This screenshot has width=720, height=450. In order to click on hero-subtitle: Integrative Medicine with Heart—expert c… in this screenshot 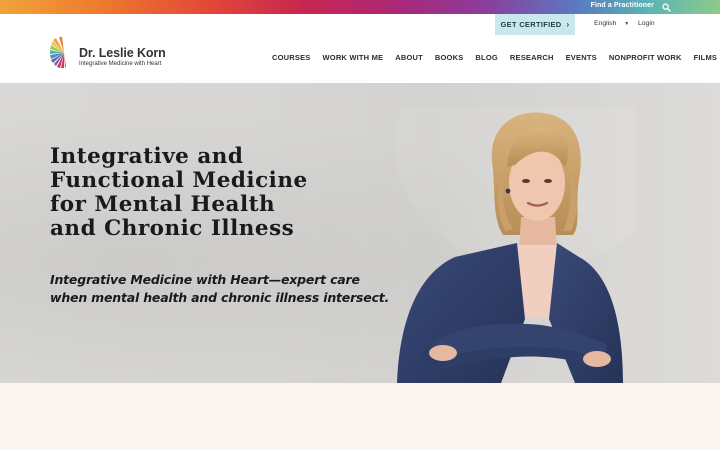, I will do `click(220, 288)`.